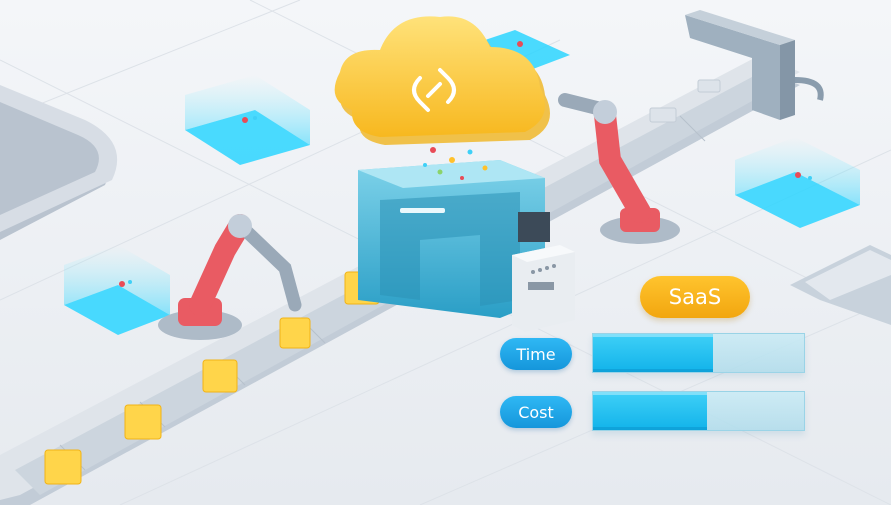 This screenshot has height=505, width=891. What do you see at coordinates (650, 411) in the screenshot?
I see `cost-progress-fill` at bounding box center [650, 411].